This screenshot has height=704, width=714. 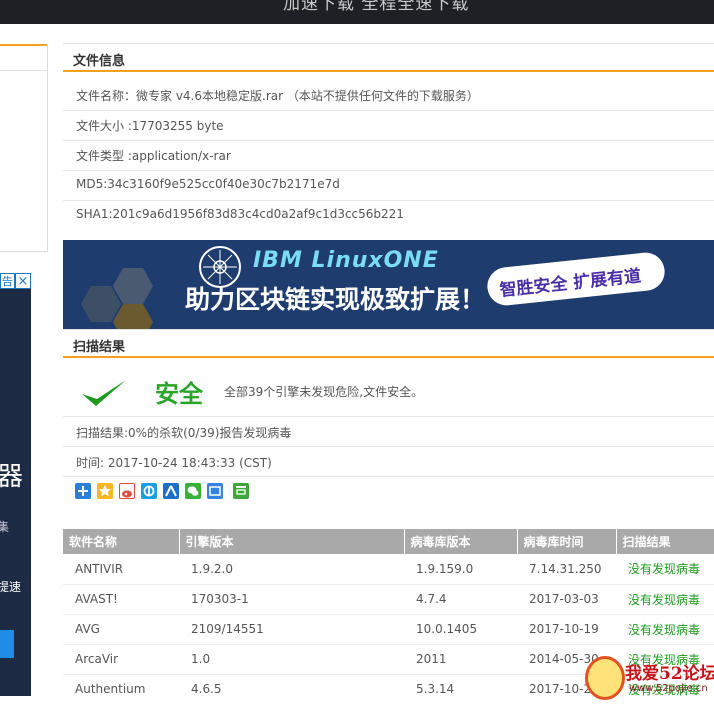 I want to click on file-info-title: 文件信息, so click(x=99, y=61).